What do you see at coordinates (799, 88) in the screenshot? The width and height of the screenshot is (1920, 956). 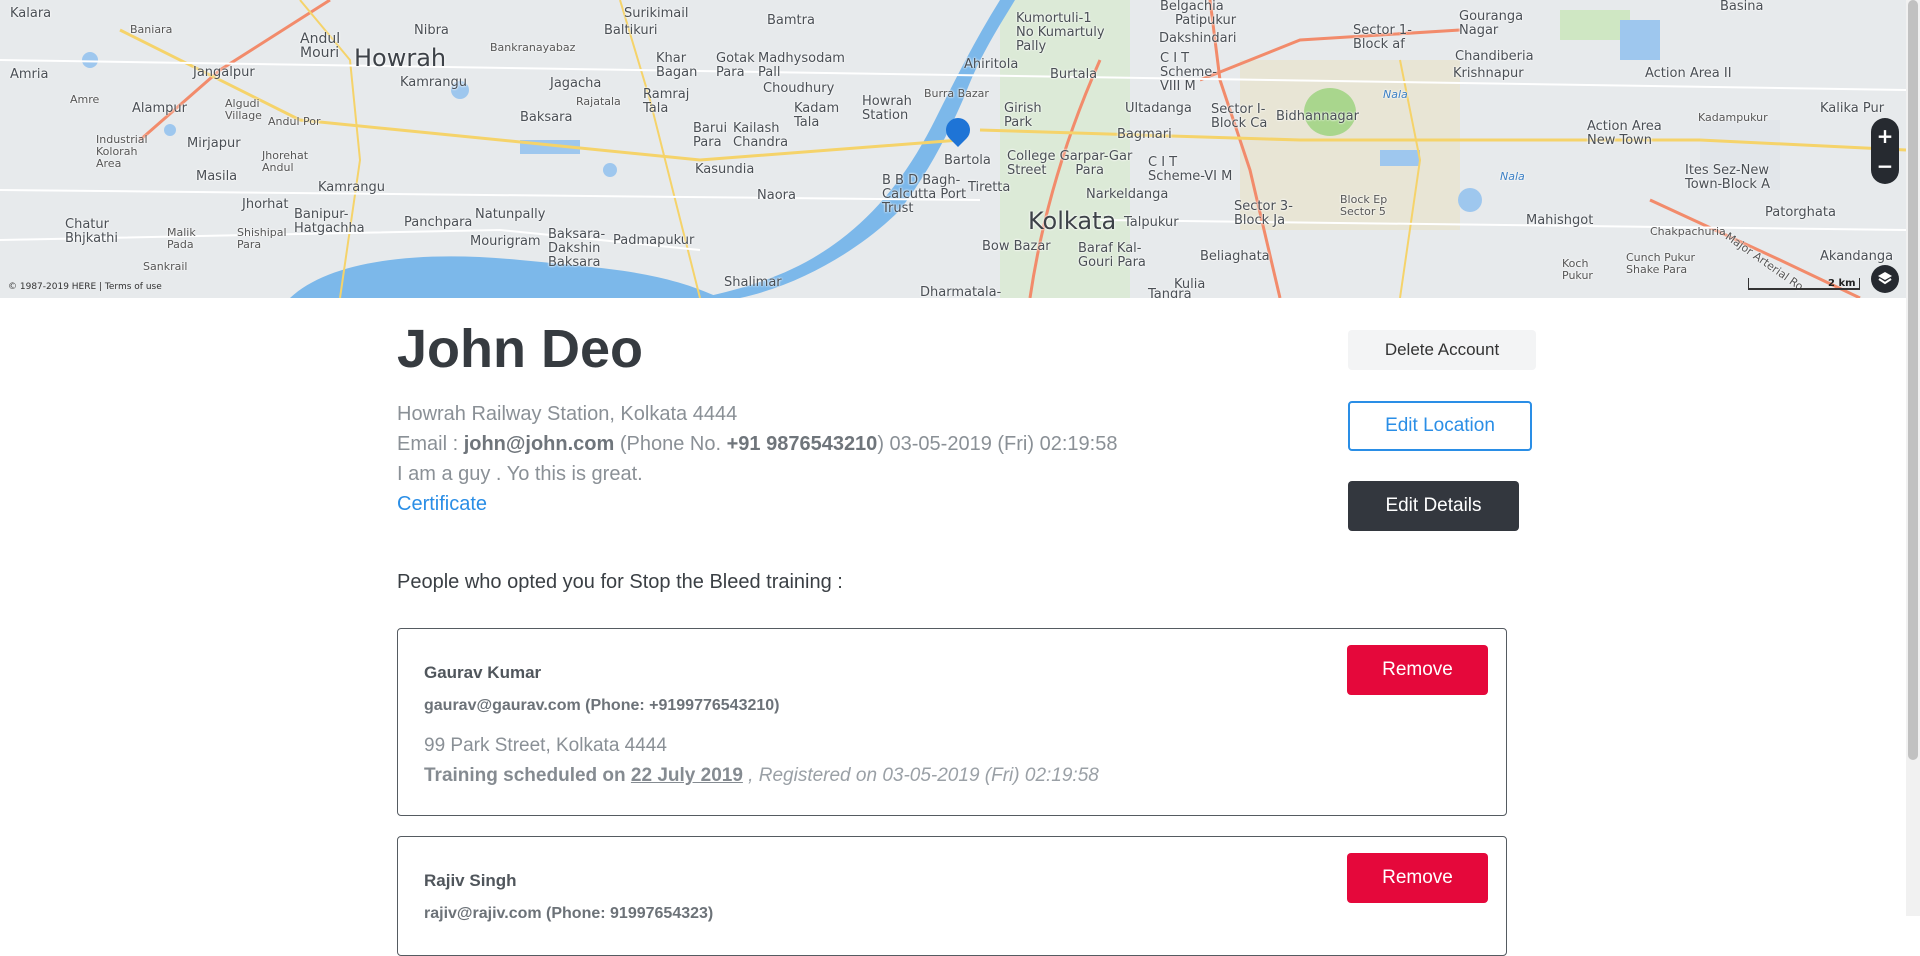 I see `map-place-label: Choudhury` at bounding box center [799, 88].